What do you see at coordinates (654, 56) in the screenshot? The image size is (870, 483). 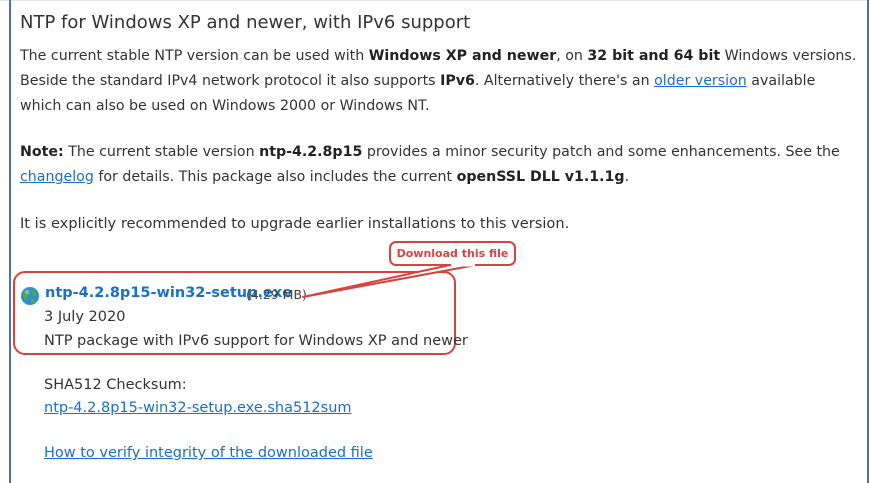 I see `intro-bold-arch: 32 bit and 64 bit` at bounding box center [654, 56].